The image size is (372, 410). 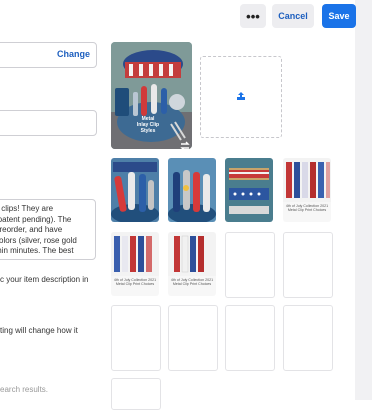 I want to click on right-scroll-rail, so click(x=363, y=200).